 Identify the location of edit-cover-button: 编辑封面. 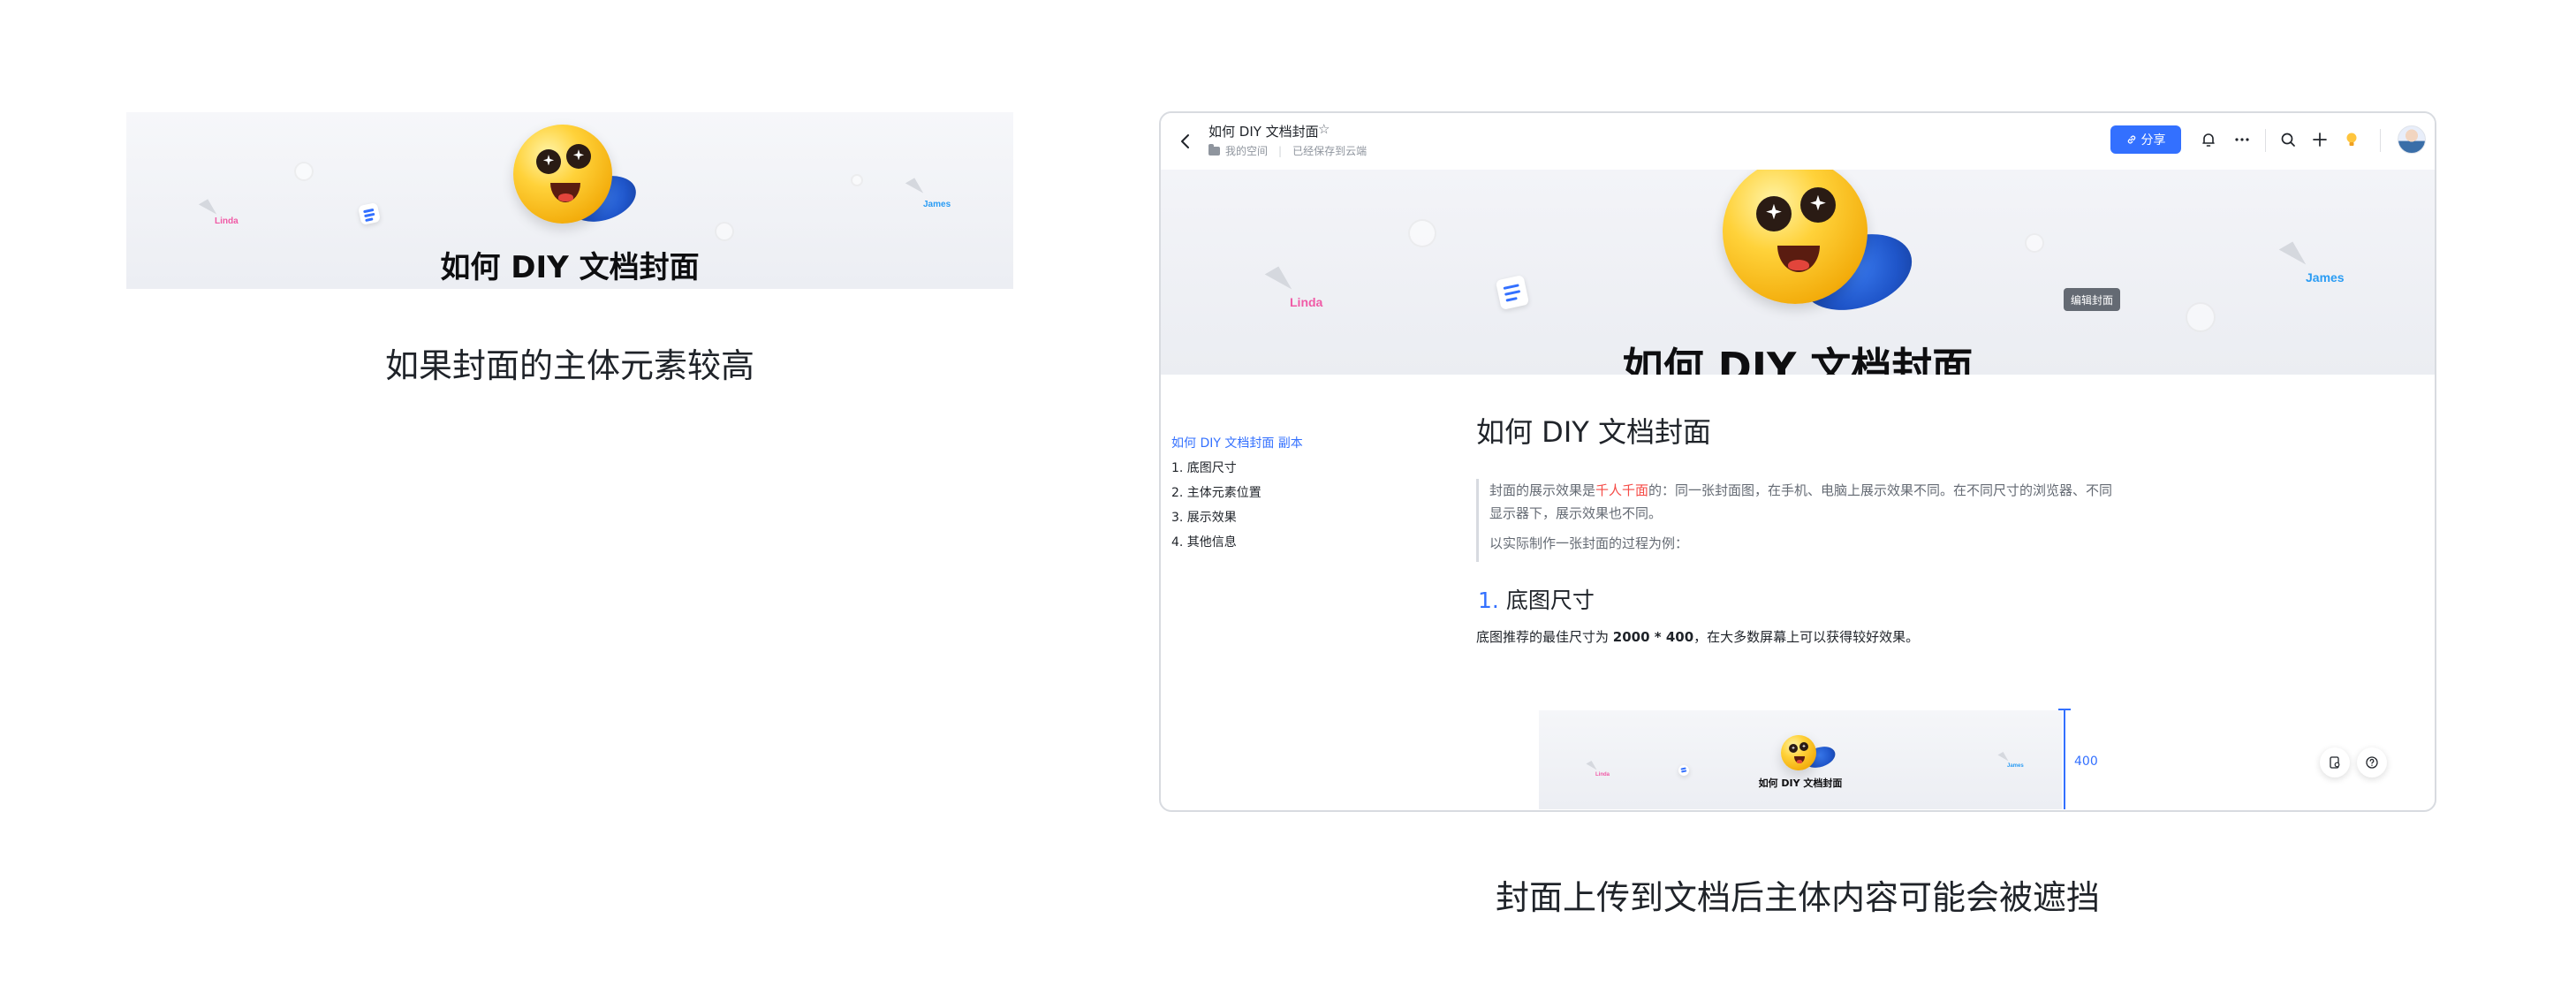
(2092, 299).